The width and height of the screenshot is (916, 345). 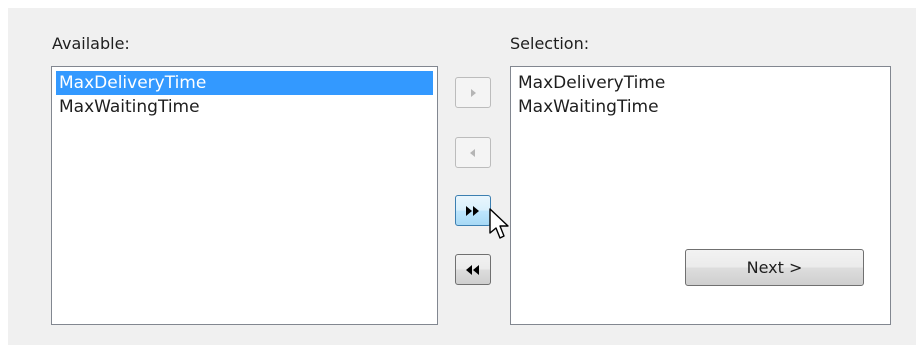 I want to click on mouse-pointer-icon, so click(x=499, y=223).